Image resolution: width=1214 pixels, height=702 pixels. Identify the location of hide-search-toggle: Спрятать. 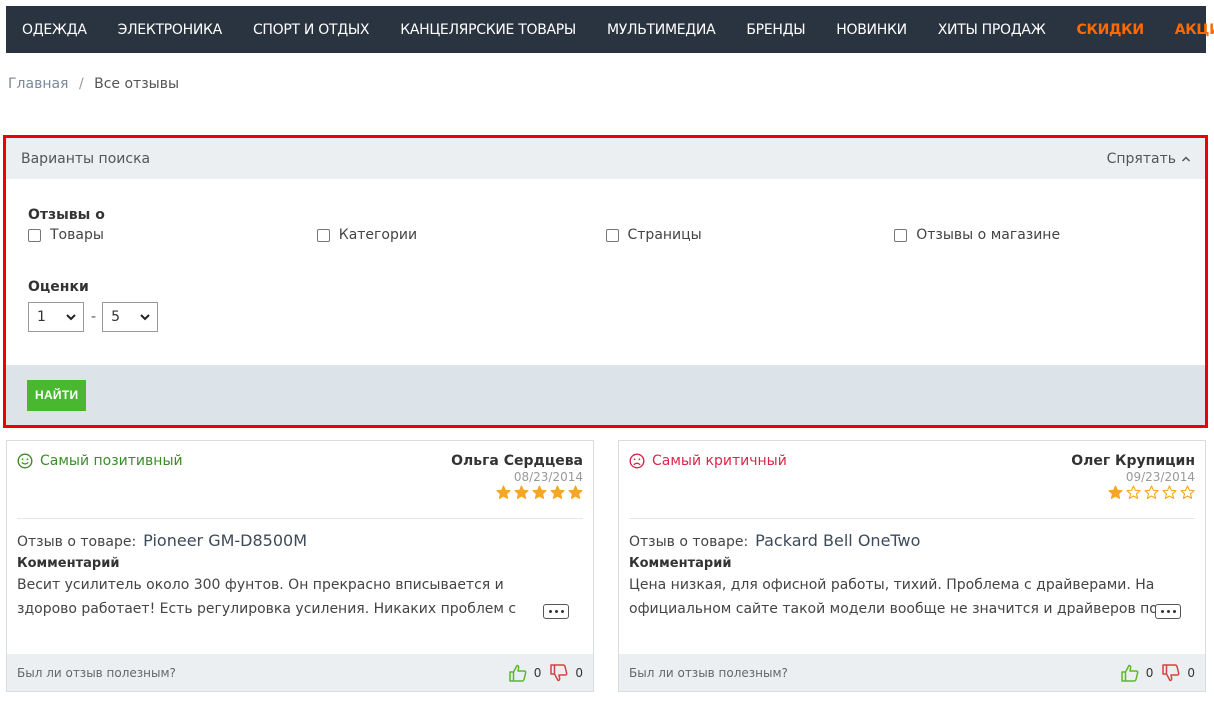
(1149, 159).